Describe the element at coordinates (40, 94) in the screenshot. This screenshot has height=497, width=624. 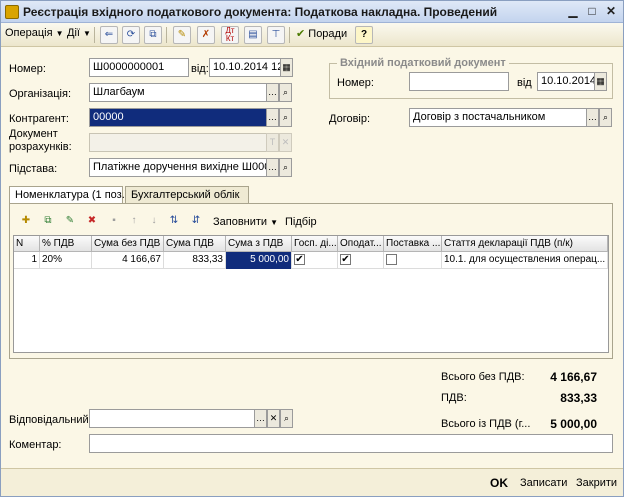
I see `organization-label: Організація:` at that location.